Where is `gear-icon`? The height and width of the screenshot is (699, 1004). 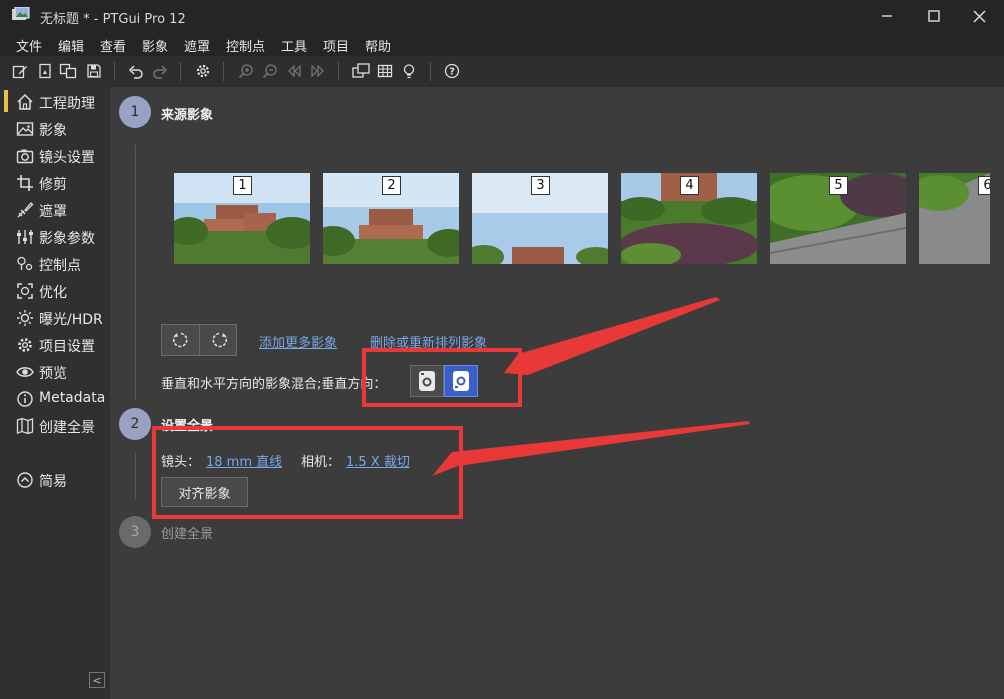 gear-icon is located at coordinates (25, 345).